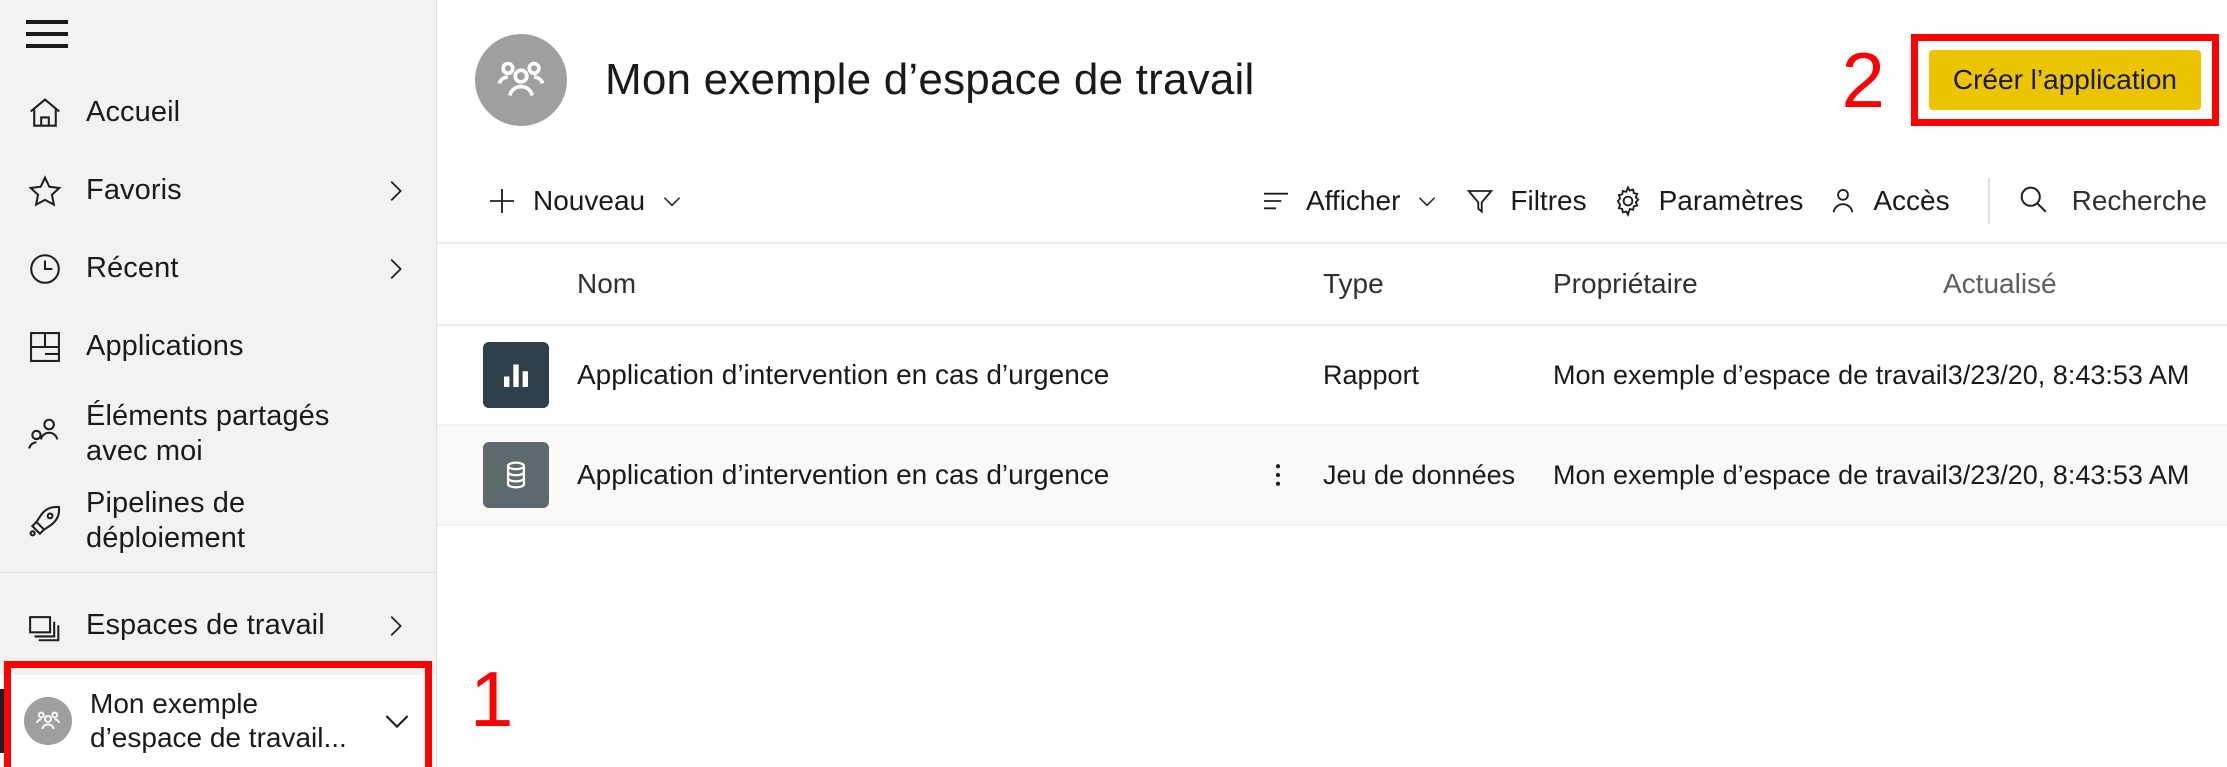 Image resolution: width=2227 pixels, height=767 pixels. I want to click on toolbar-separator, so click(1988, 201).